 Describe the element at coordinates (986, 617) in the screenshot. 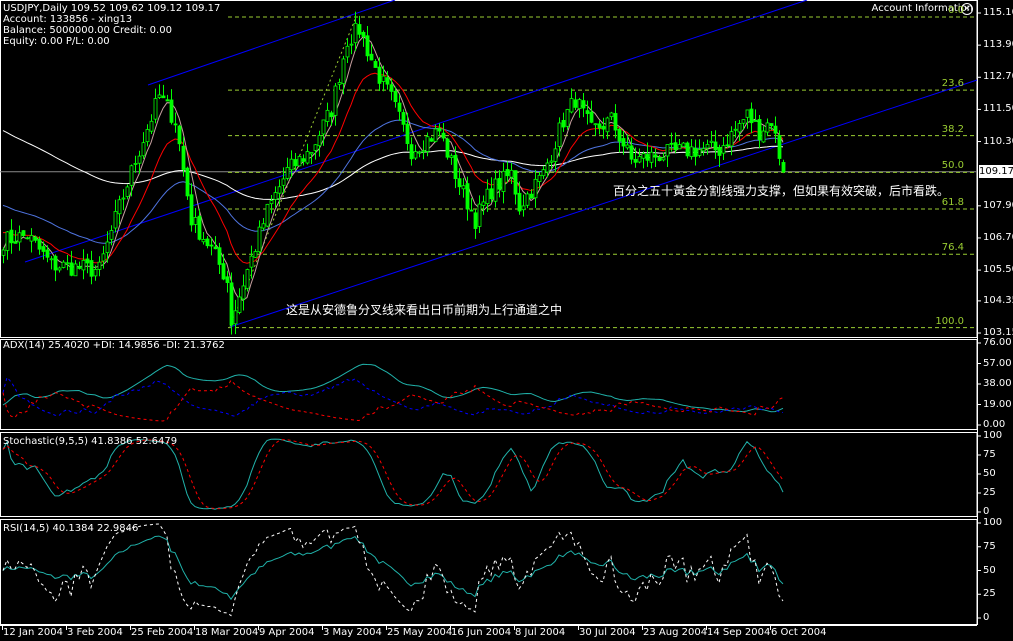

I see `rsi-axis-label: 0` at that location.